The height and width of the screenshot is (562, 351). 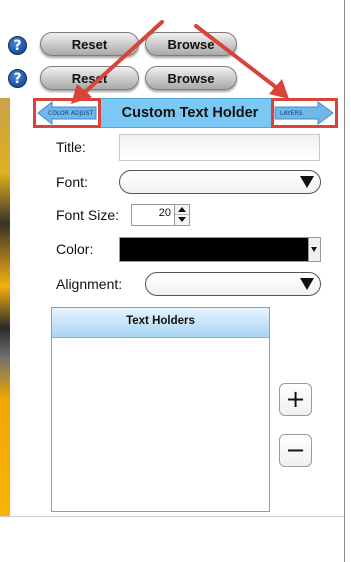 I want to click on add-text-holder-button: +, so click(x=295, y=399).